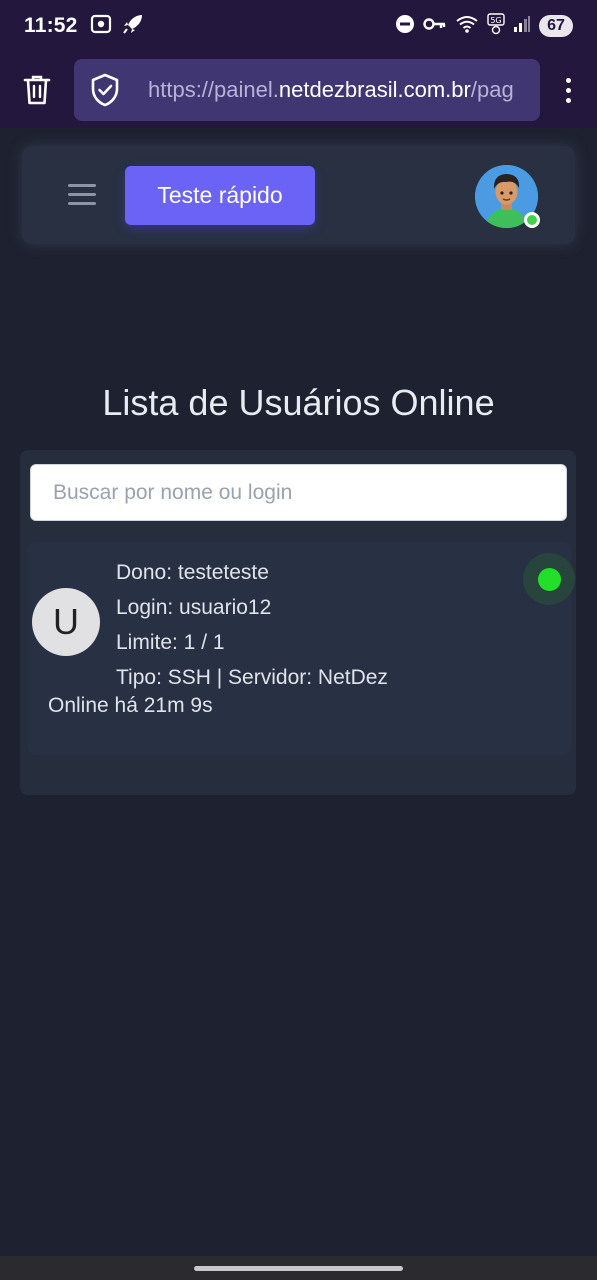  I want to click on search-input, so click(298, 492).